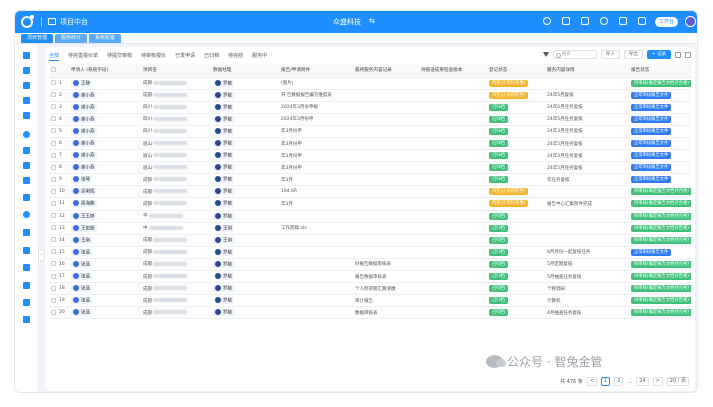  What do you see at coordinates (176, 107) in the screenshot?
I see `project-cell: 四川` at bounding box center [176, 107].